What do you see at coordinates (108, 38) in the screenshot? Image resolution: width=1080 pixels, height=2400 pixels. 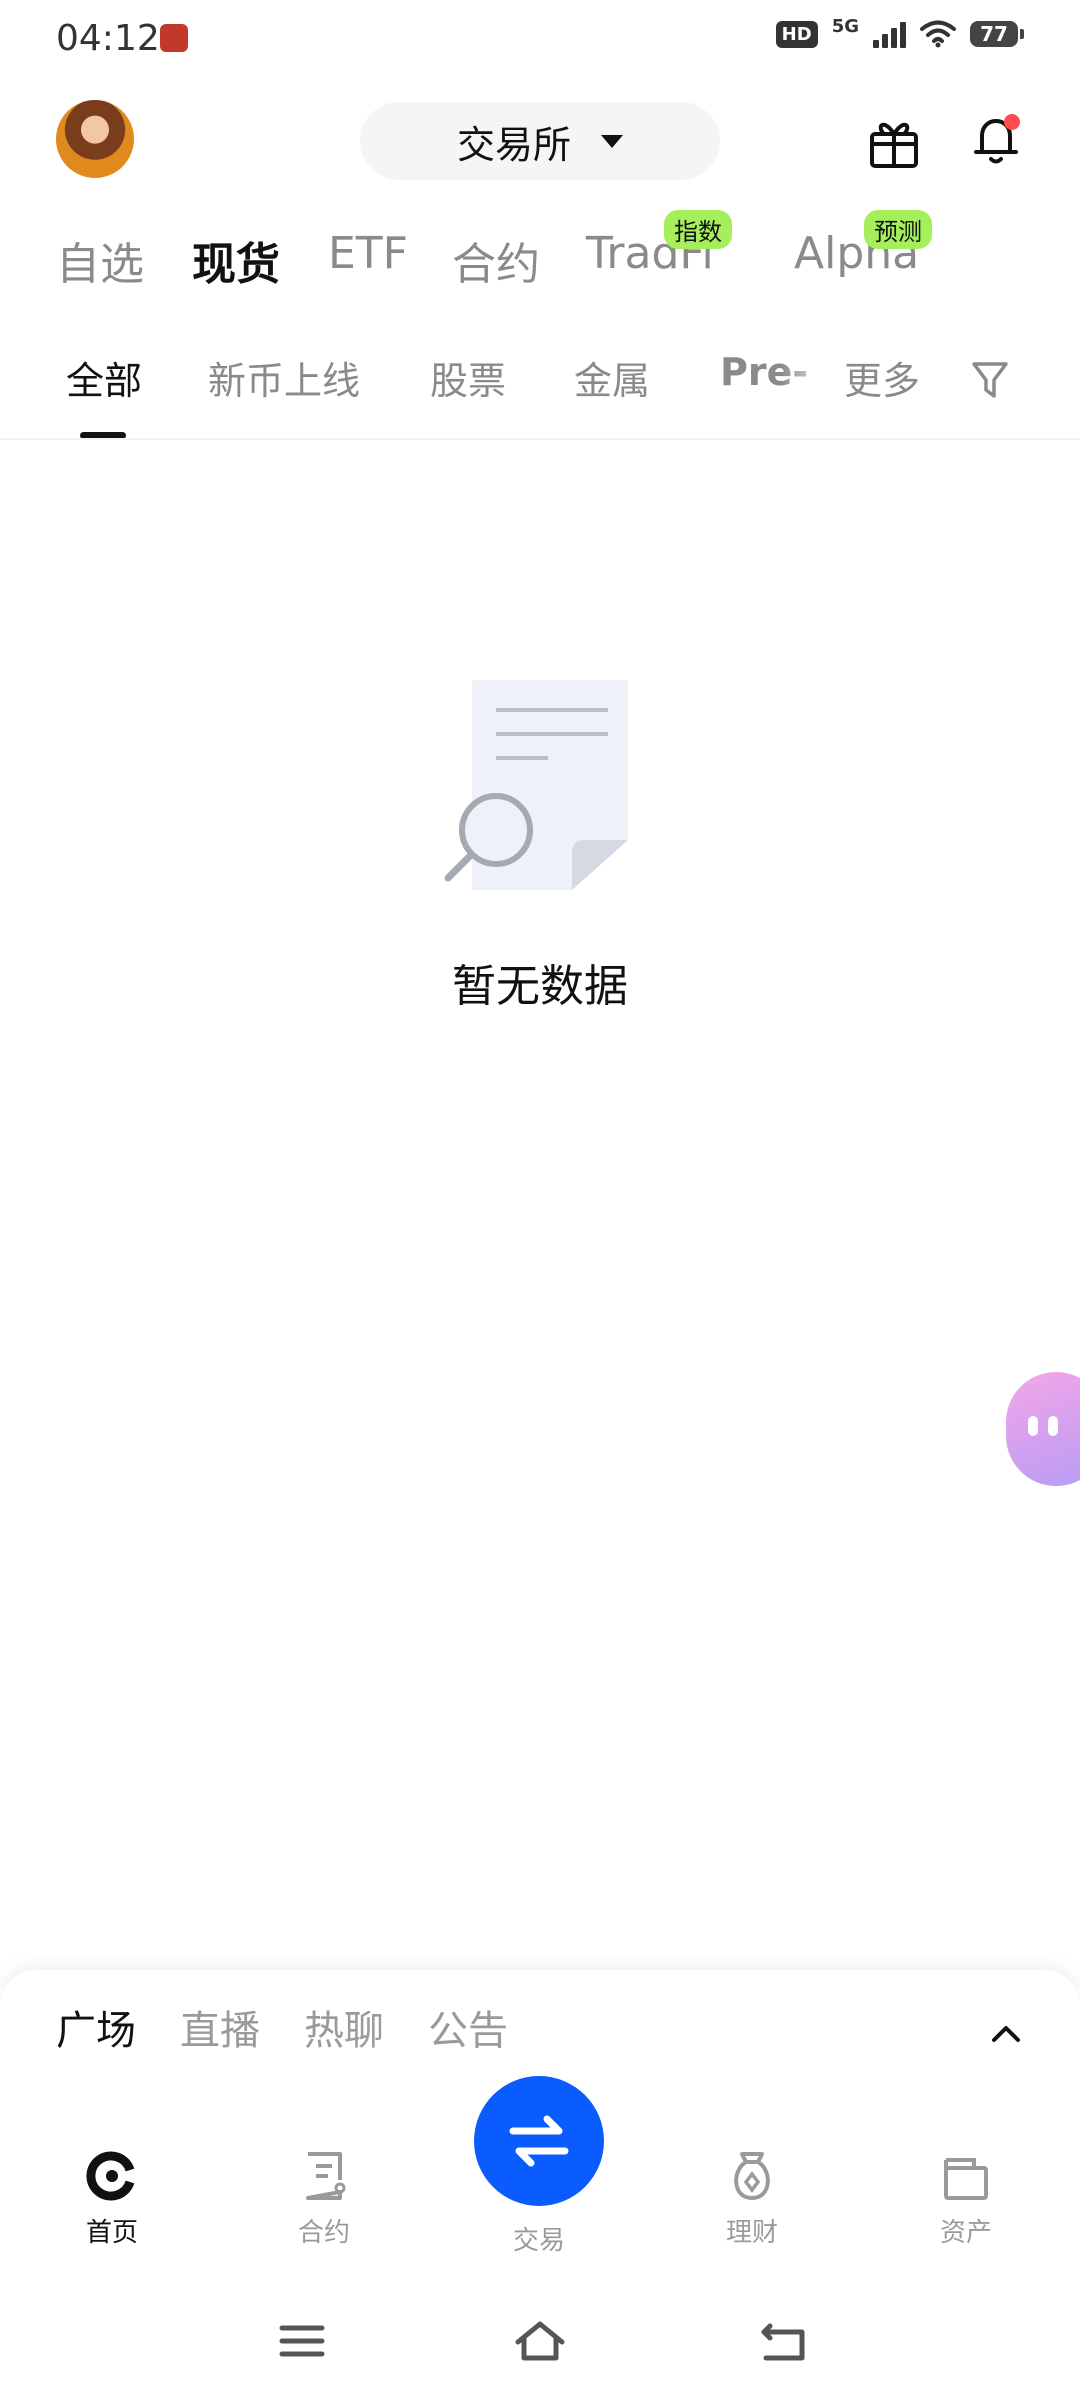 I see `status-time: 04:12` at bounding box center [108, 38].